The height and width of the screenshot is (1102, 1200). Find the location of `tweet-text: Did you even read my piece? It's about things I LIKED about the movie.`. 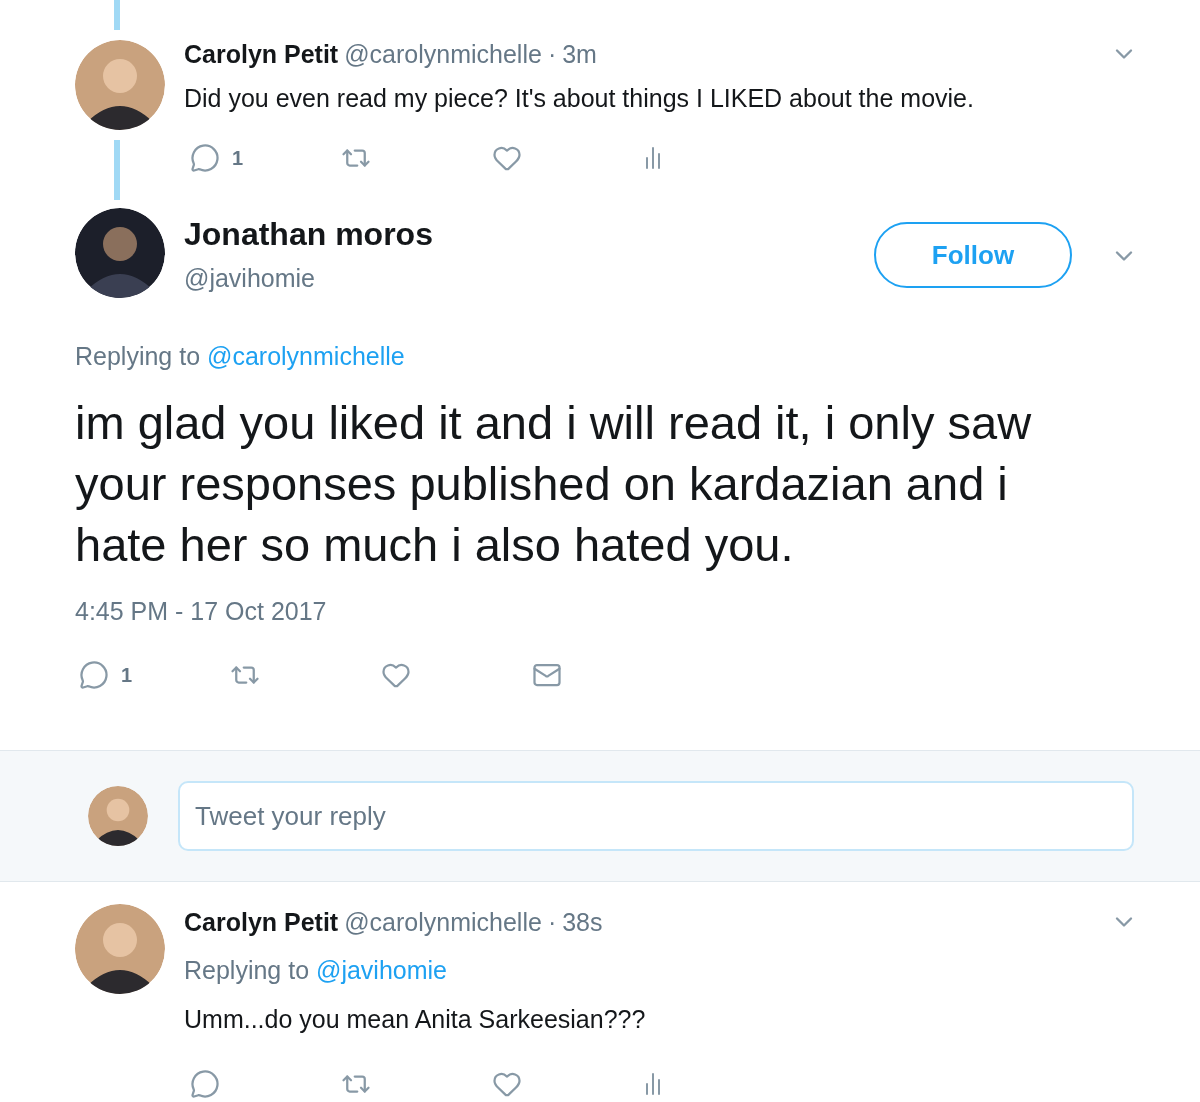

tweet-text: Did you even read my piece? It's about things I LIKED about the movie. is located at coordinates (579, 98).